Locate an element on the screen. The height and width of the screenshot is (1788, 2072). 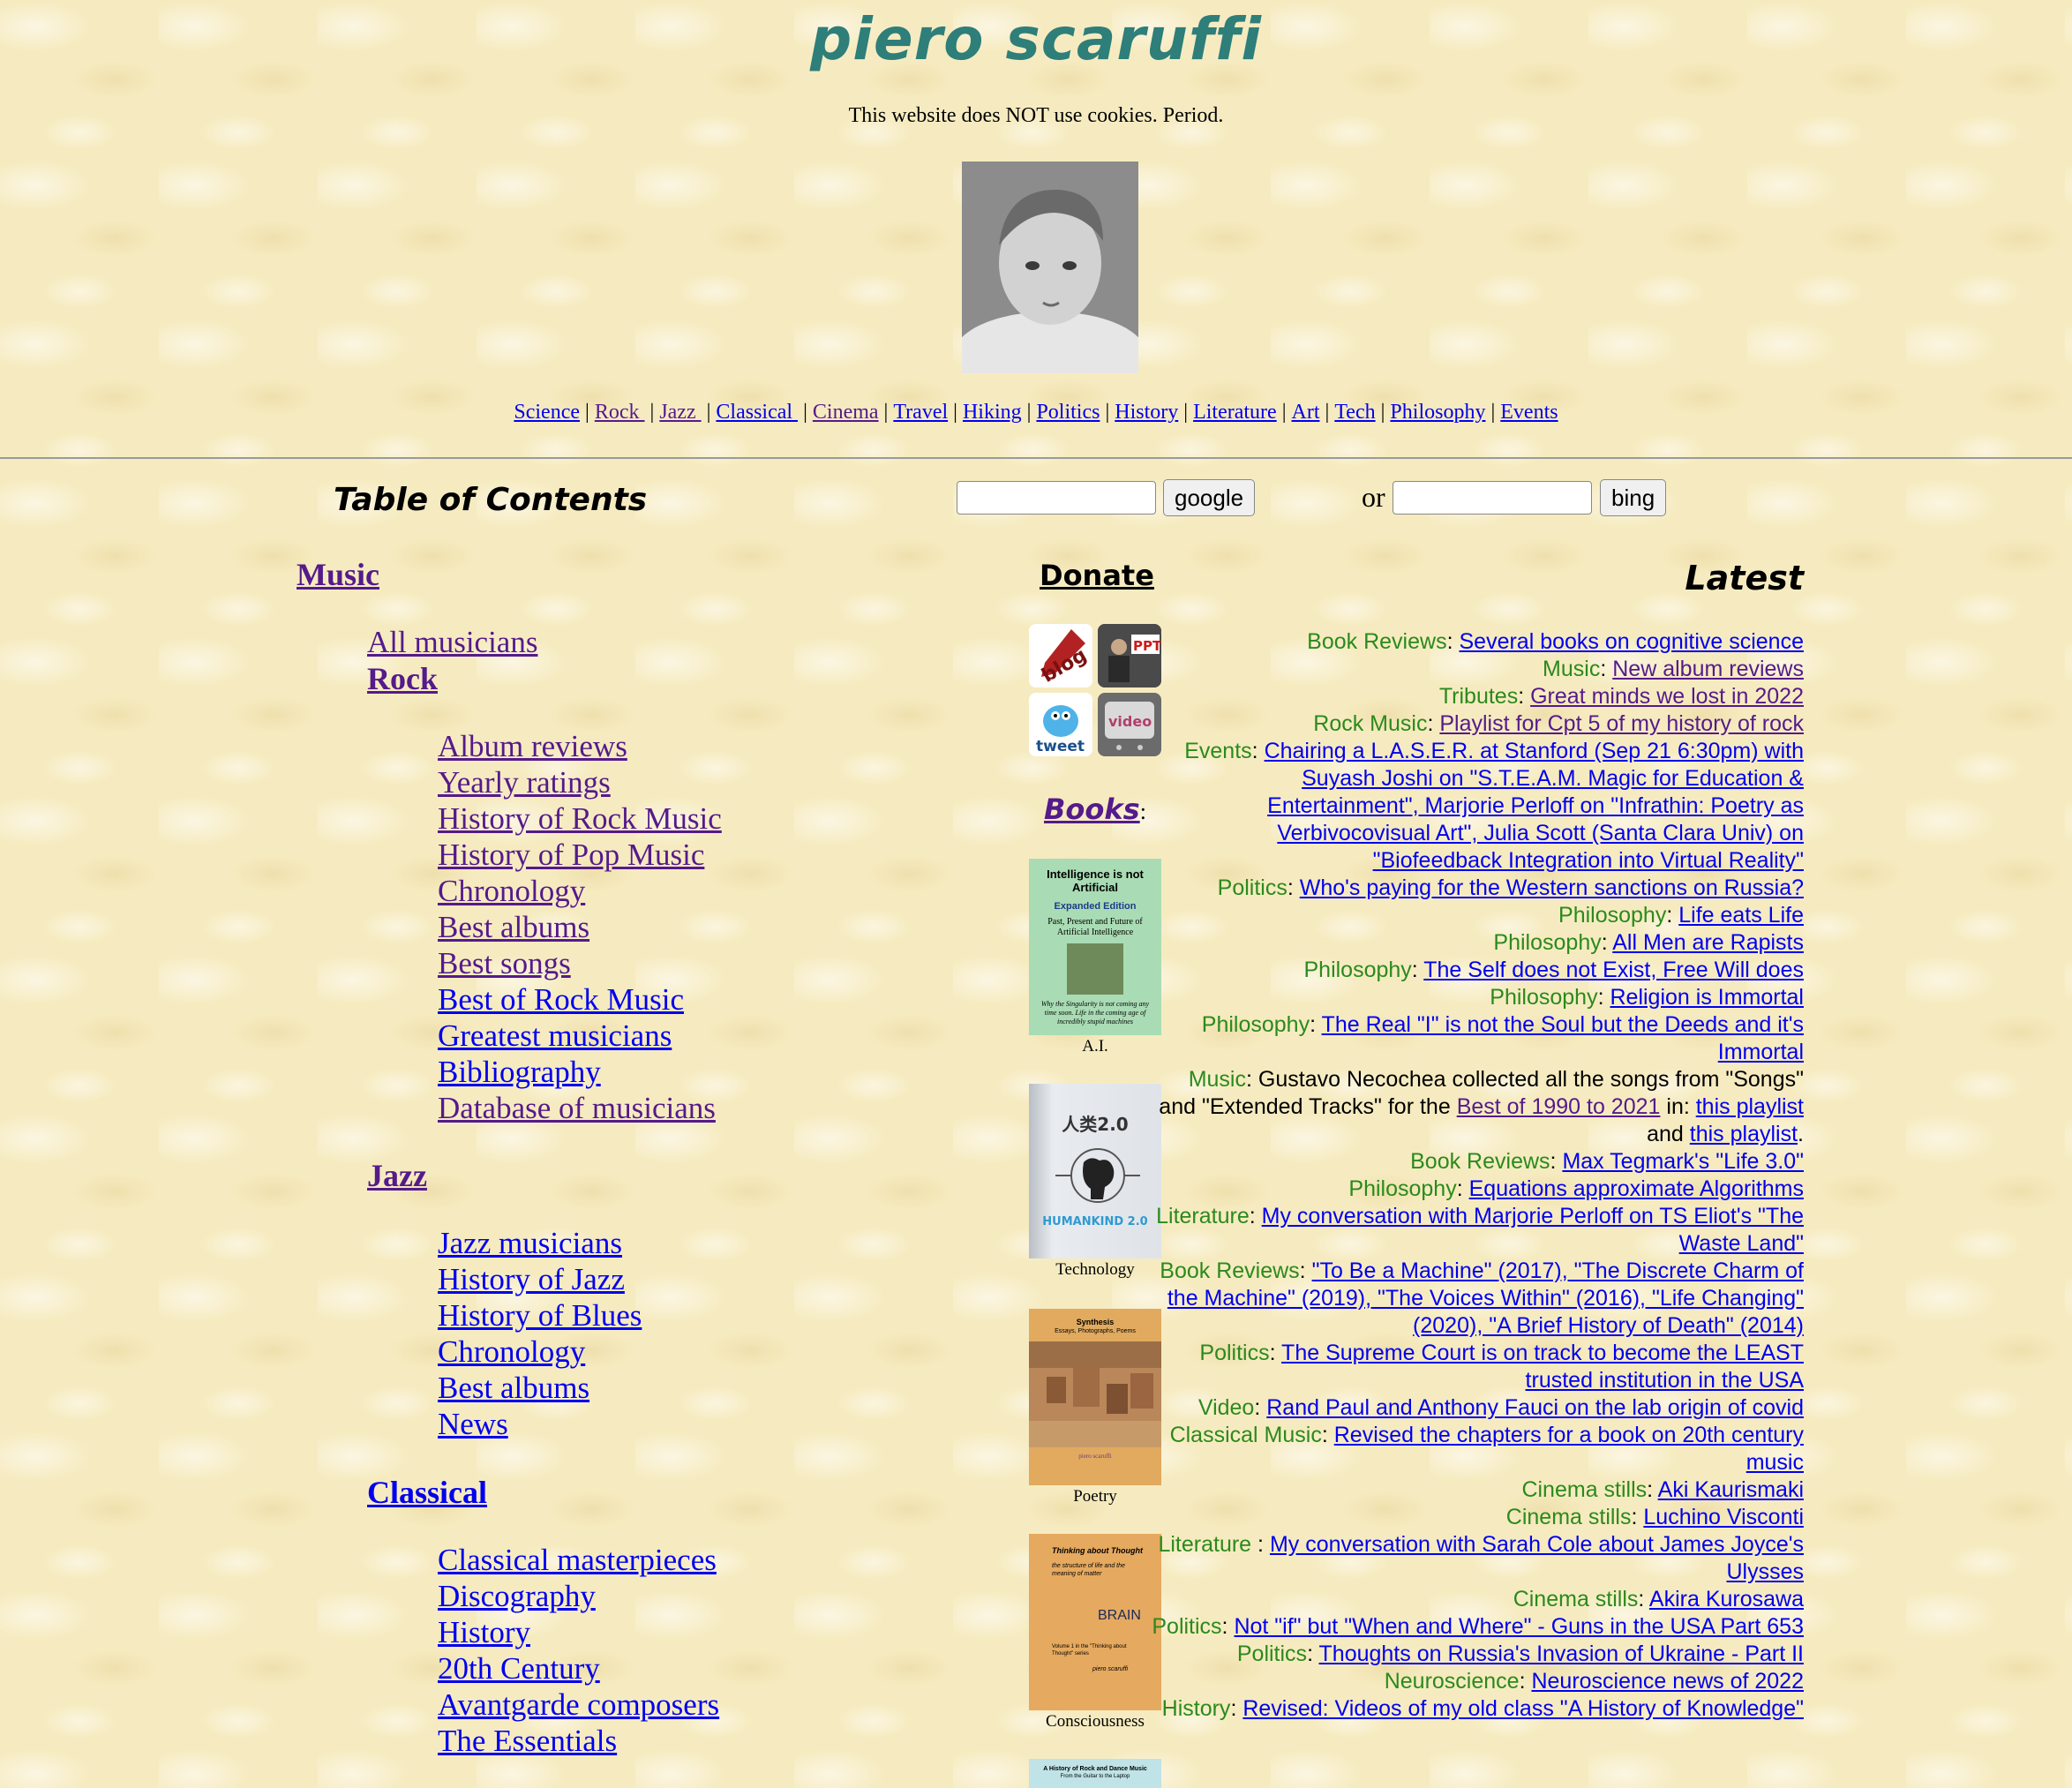
donate-link: Donate is located at coordinates (1097, 575).